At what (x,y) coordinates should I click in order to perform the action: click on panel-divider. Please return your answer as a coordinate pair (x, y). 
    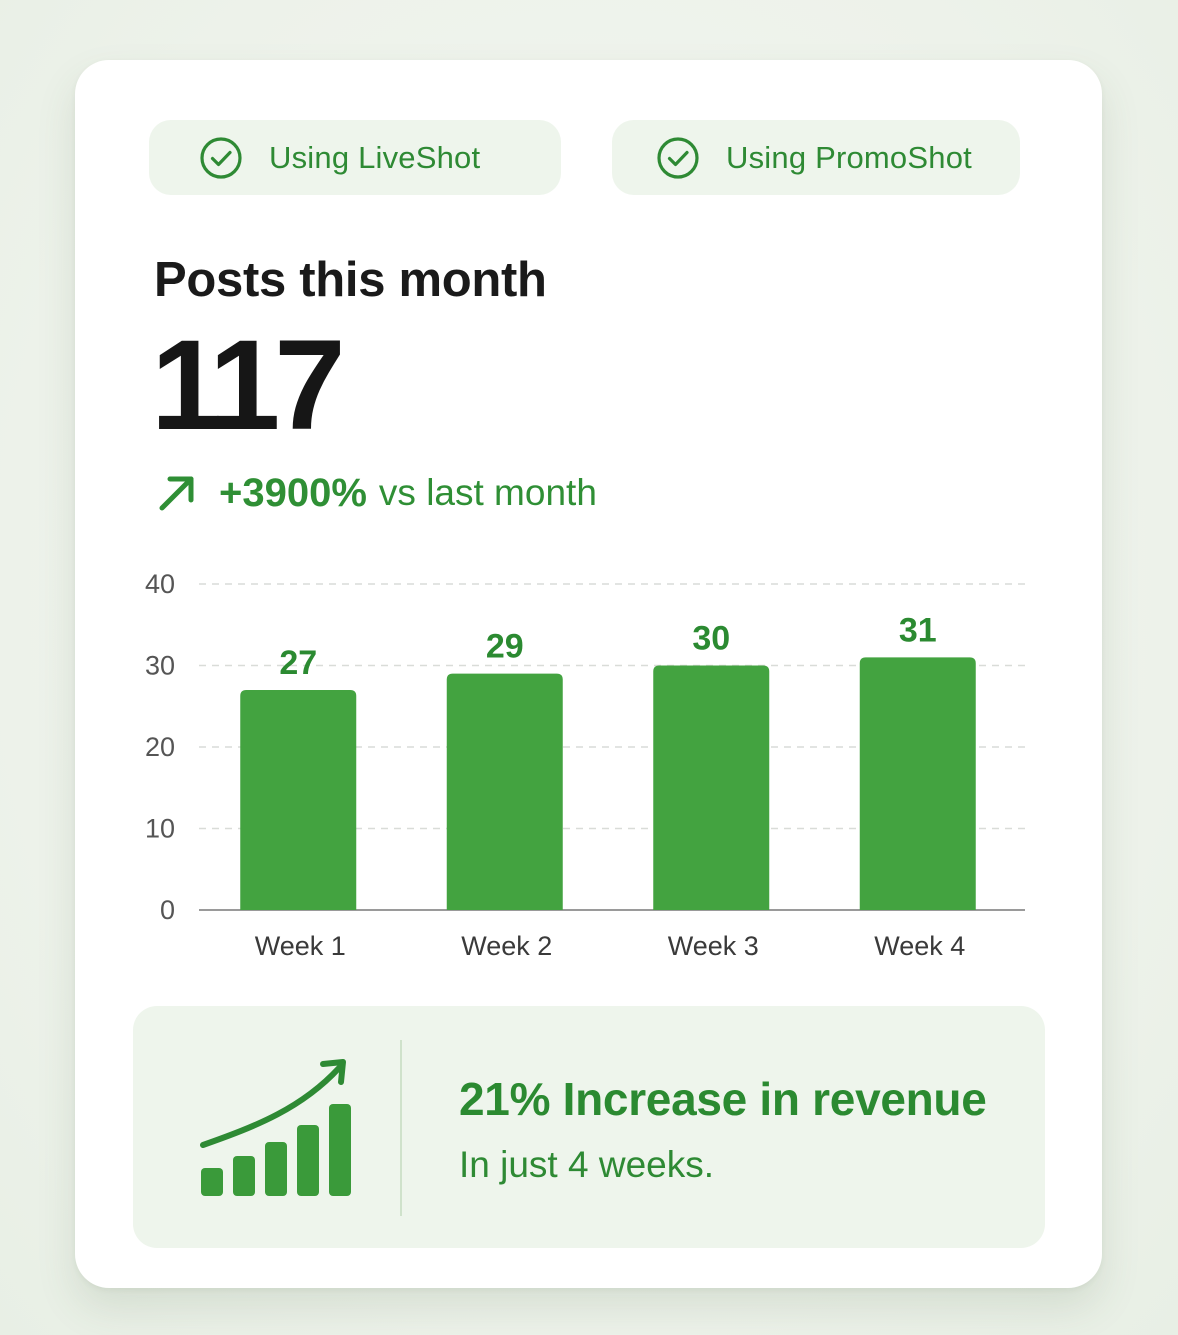
    Looking at the image, I should click on (401, 1128).